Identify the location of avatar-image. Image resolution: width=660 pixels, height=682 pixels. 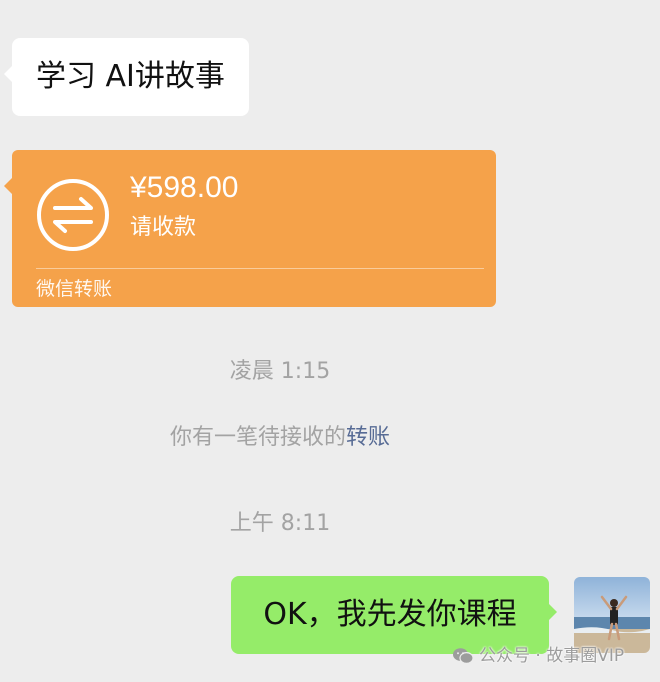
(612, 615).